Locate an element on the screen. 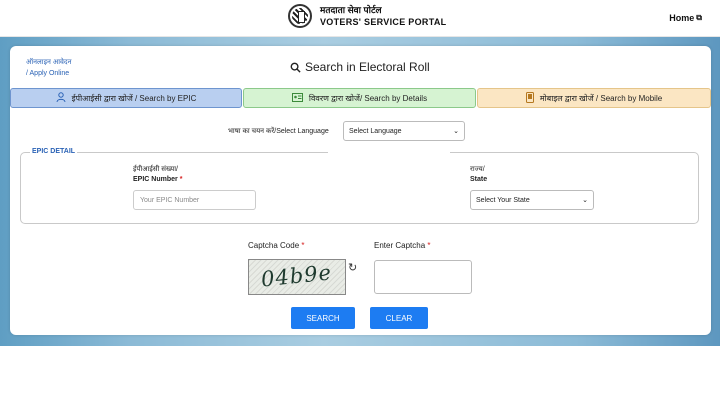 The image size is (720, 405). external-link-icon: ⧉ is located at coordinates (699, 17).